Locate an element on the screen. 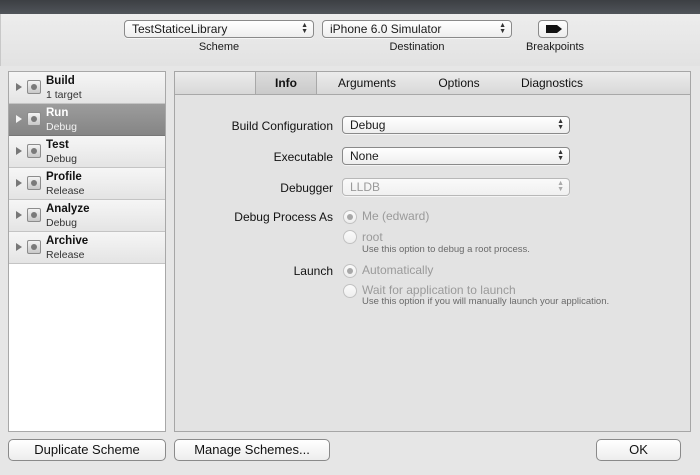 The height and width of the screenshot is (475, 700). action-name: Test is located at coordinates (57, 145).